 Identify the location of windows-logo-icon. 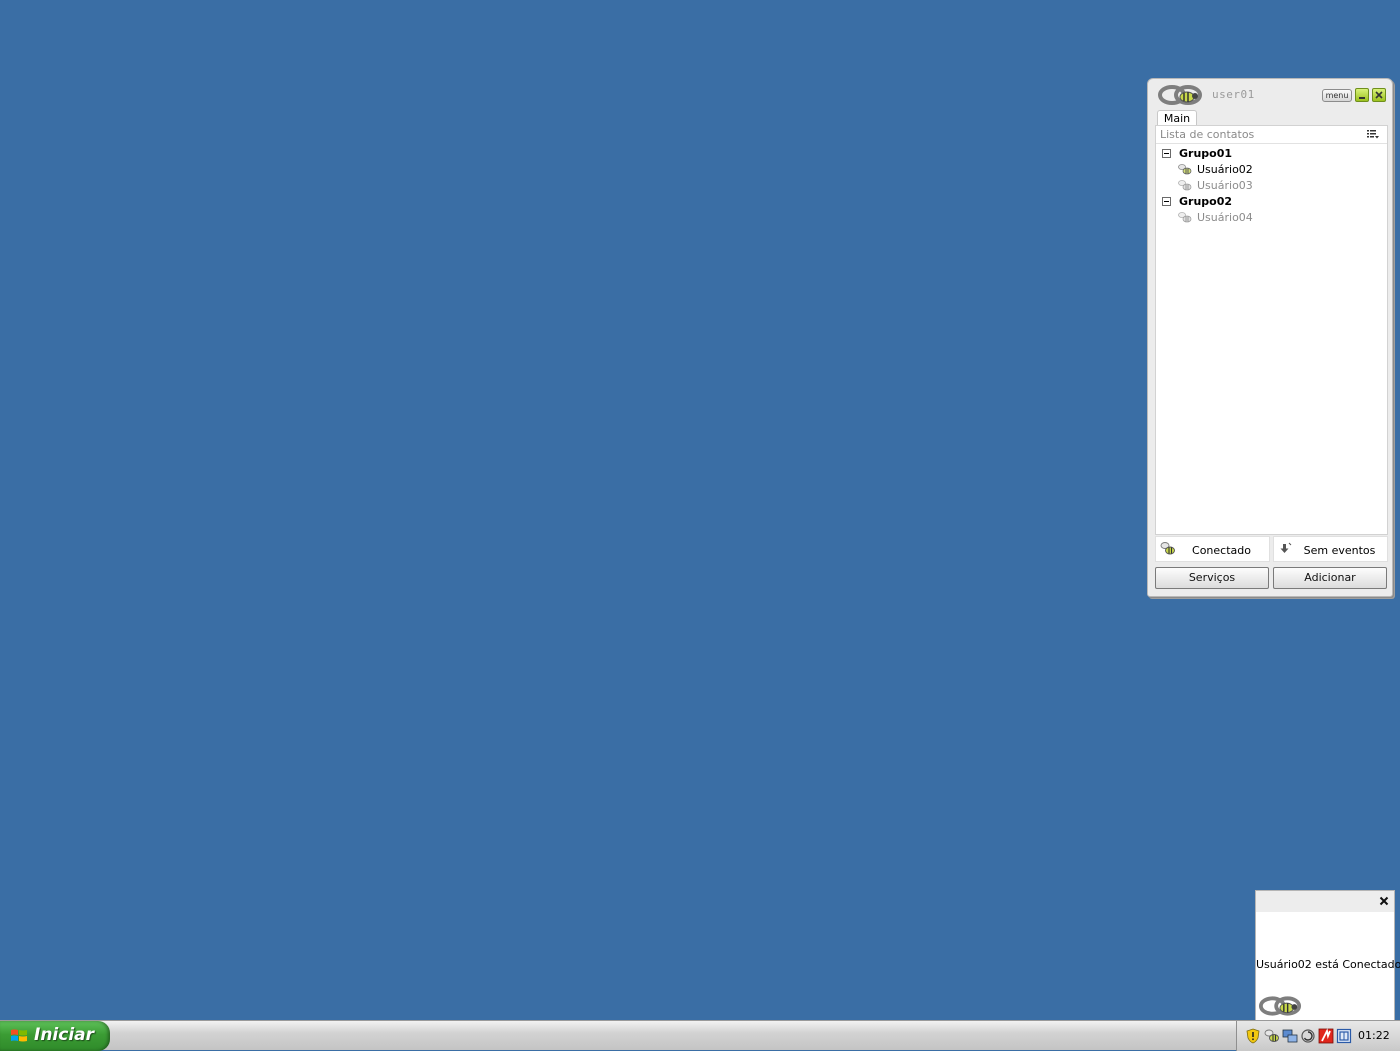
(19, 1035).